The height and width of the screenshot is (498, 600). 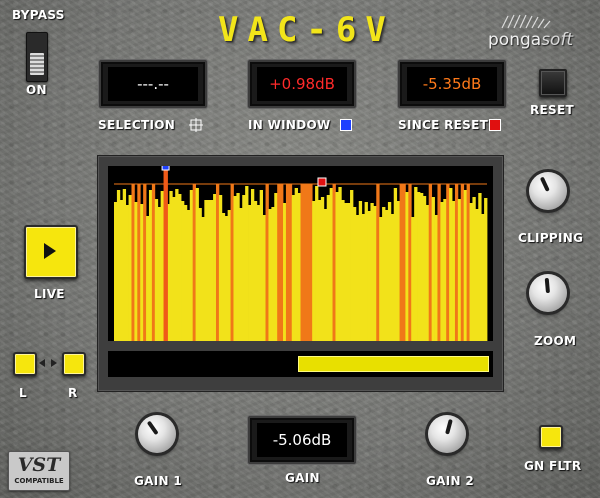 I want to click on bypass-switch, so click(x=37, y=57).